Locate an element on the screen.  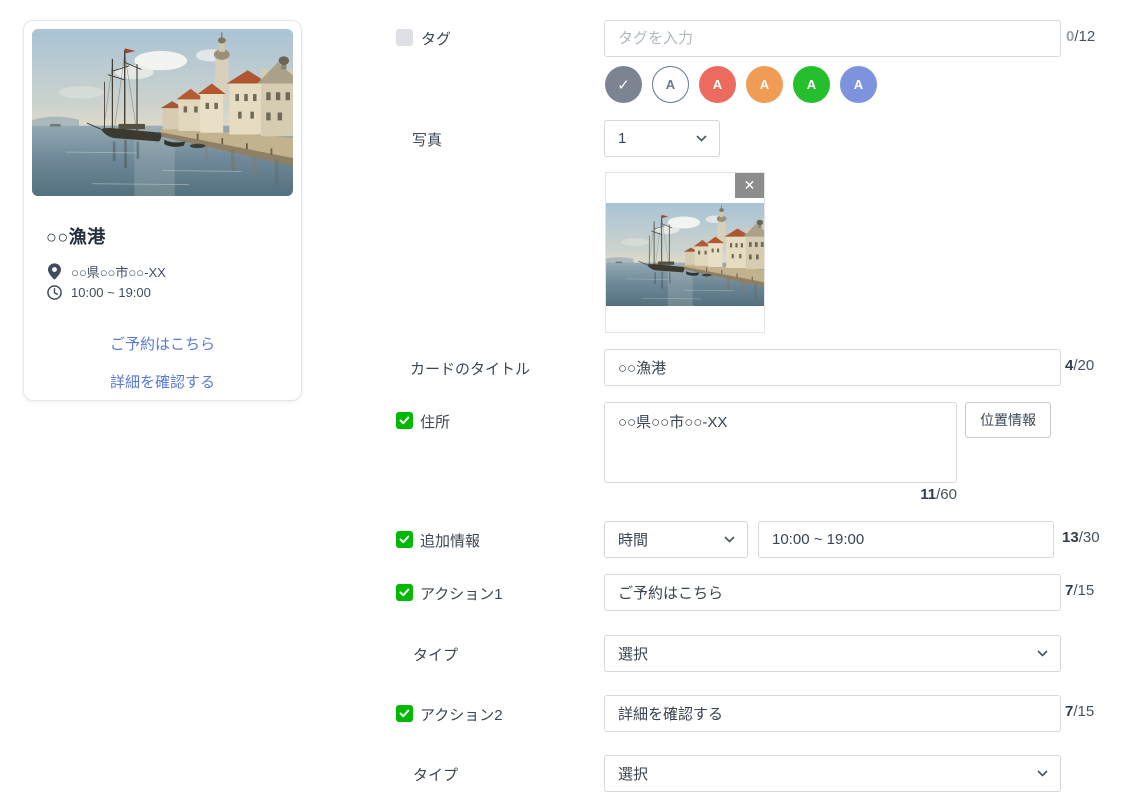
card-preview-photo is located at coordinates (162, 112).